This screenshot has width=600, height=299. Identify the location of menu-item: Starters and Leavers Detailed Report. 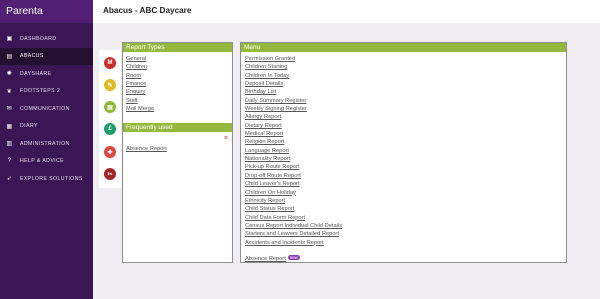
(405, 234).